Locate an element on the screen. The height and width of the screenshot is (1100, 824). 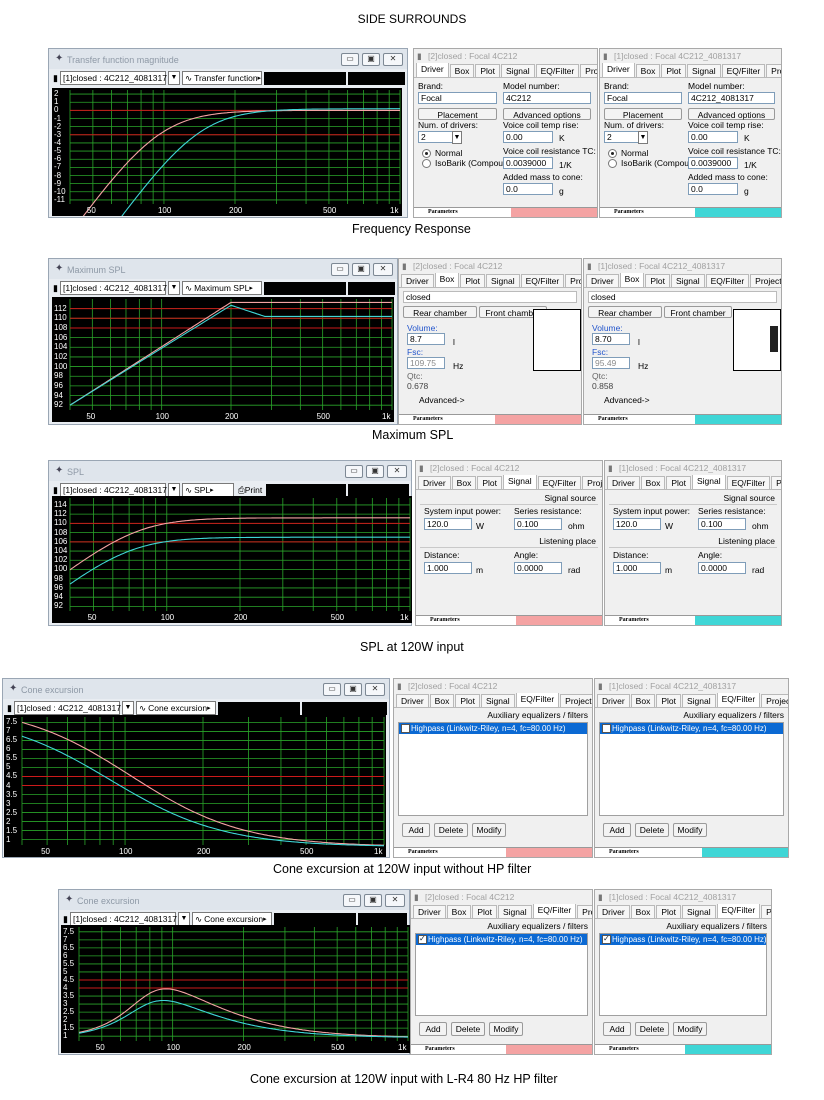
window-titlebar: ✦ Cone excursion ▭ ▣ ✕ is located at coordinates (196, 689).